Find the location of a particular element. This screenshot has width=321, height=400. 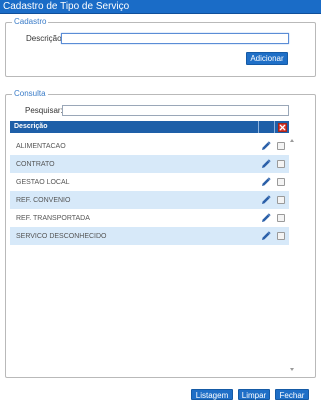

adicionar-button: Adicionar is located at coordinates (267, 58).